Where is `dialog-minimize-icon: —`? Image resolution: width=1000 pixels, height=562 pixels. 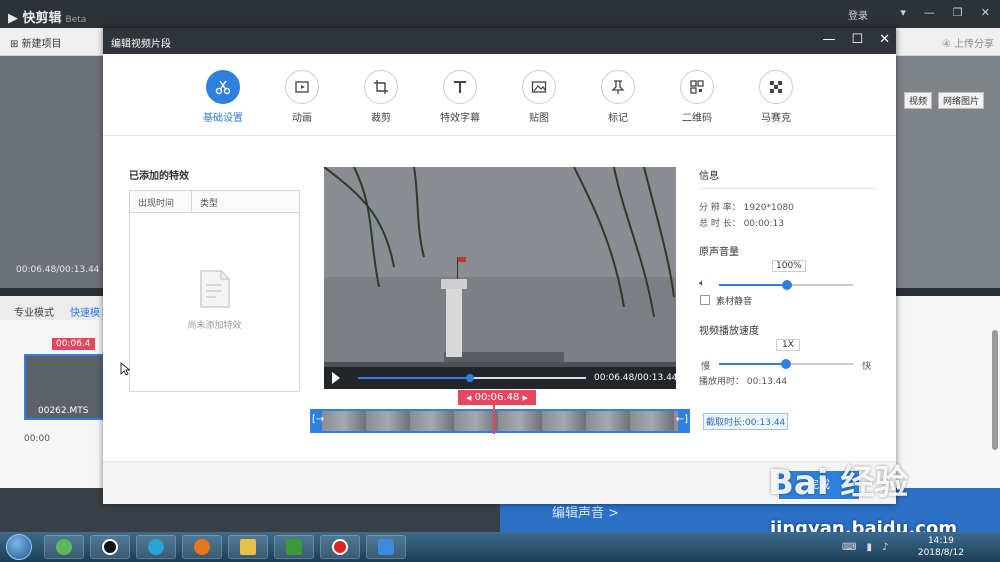 dialog-minimize-icon: — is located at coordinates (828, 40).